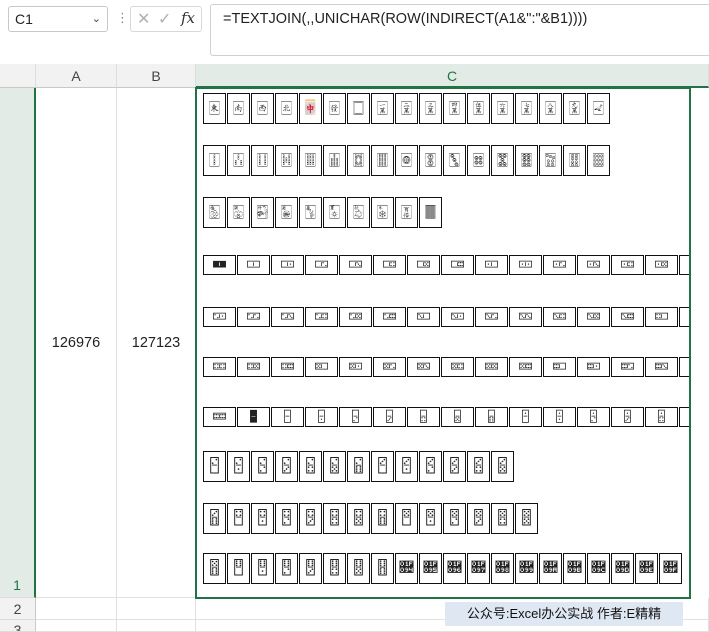 Image resolution: width=709 pixels, height=632 pixels. What do you see at coordinates (143, 19) in the screenshot?
I see `cancel-icon: ✕` at bounding box center [143, 19].